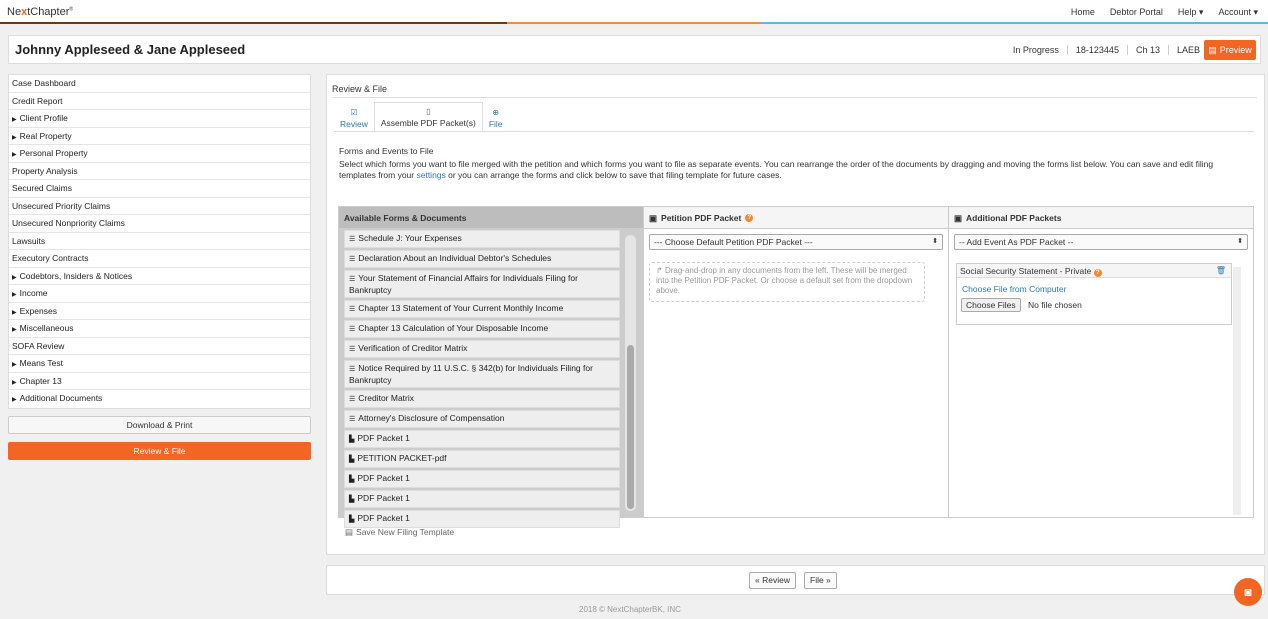 Image resolution: width=1268 pixels, height=619 pixels. Describe the element at coordinates (1187, 50) in the screenshot. I see `case-district: LAEB` at that location.